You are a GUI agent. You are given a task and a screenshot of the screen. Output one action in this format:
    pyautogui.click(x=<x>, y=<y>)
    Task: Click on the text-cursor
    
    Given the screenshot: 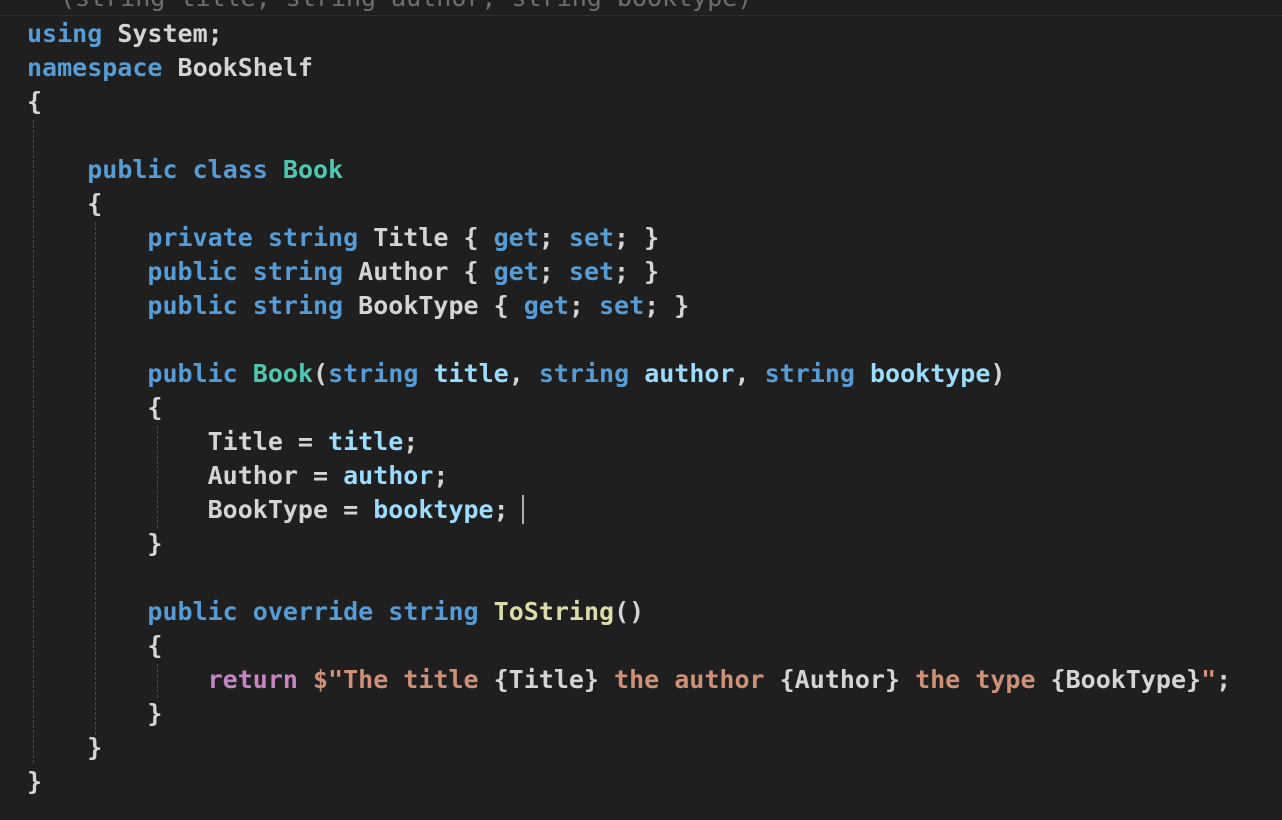 What is the action you would take?
    pyautogui.click(x=523, y=509)
    